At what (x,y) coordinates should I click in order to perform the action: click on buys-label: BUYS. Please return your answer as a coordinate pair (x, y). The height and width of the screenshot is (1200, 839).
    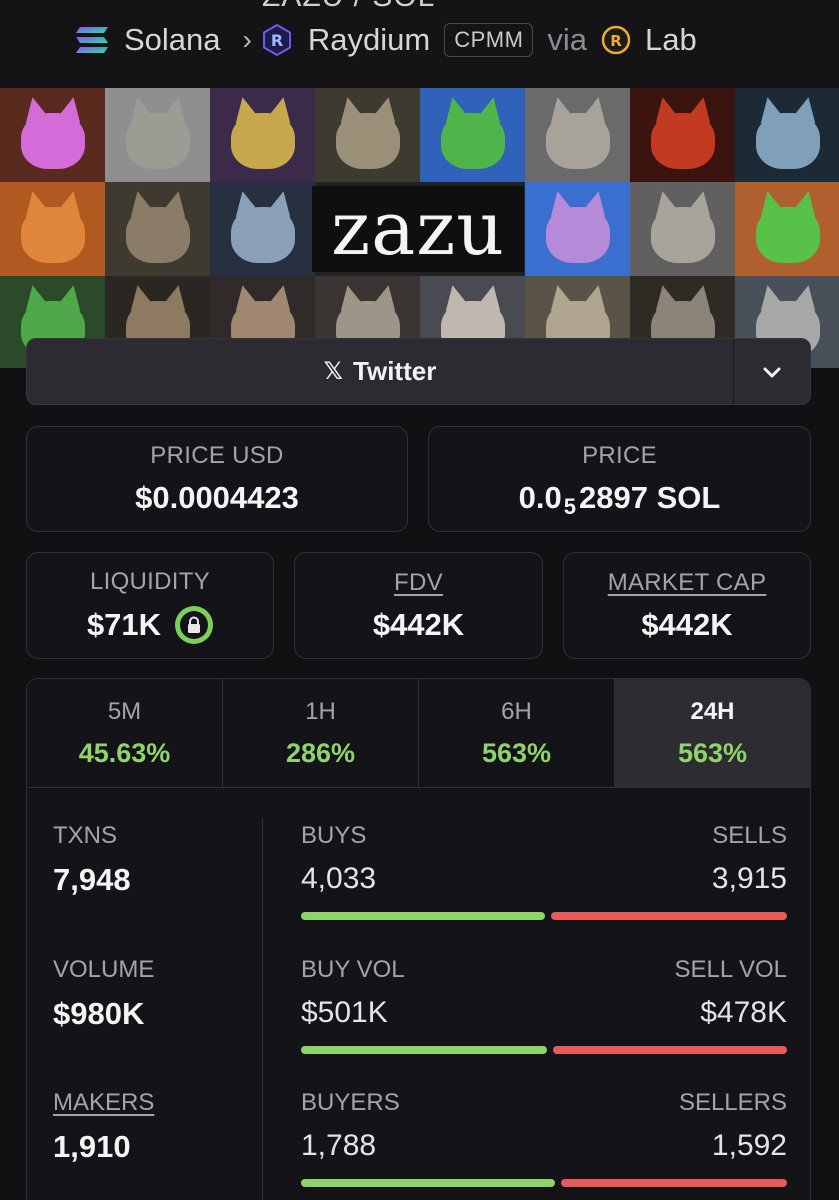
    Looking at the image, I should click on (334, 835).